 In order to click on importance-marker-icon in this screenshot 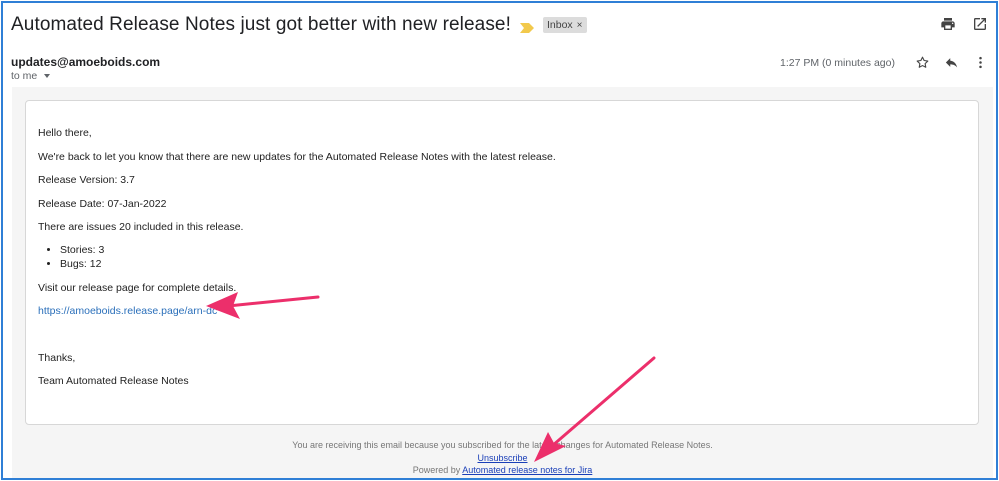, I will do `click(526, 26)`.